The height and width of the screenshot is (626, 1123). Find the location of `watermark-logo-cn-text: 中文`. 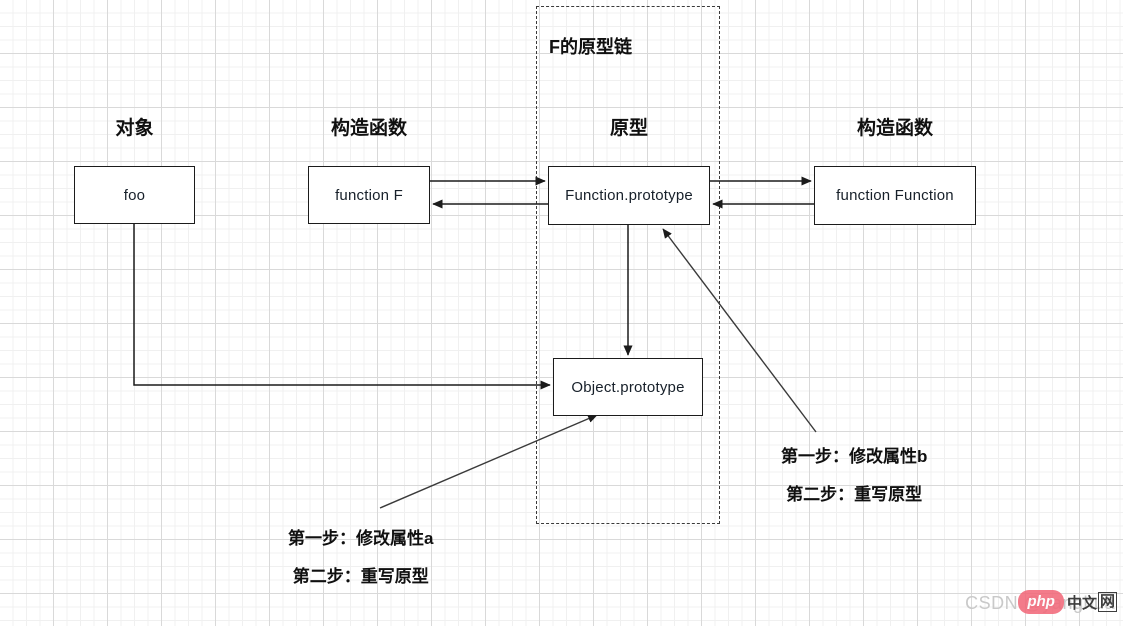

watermark-logo-cn-text: 中文 is located at coordinates (1081, 603).